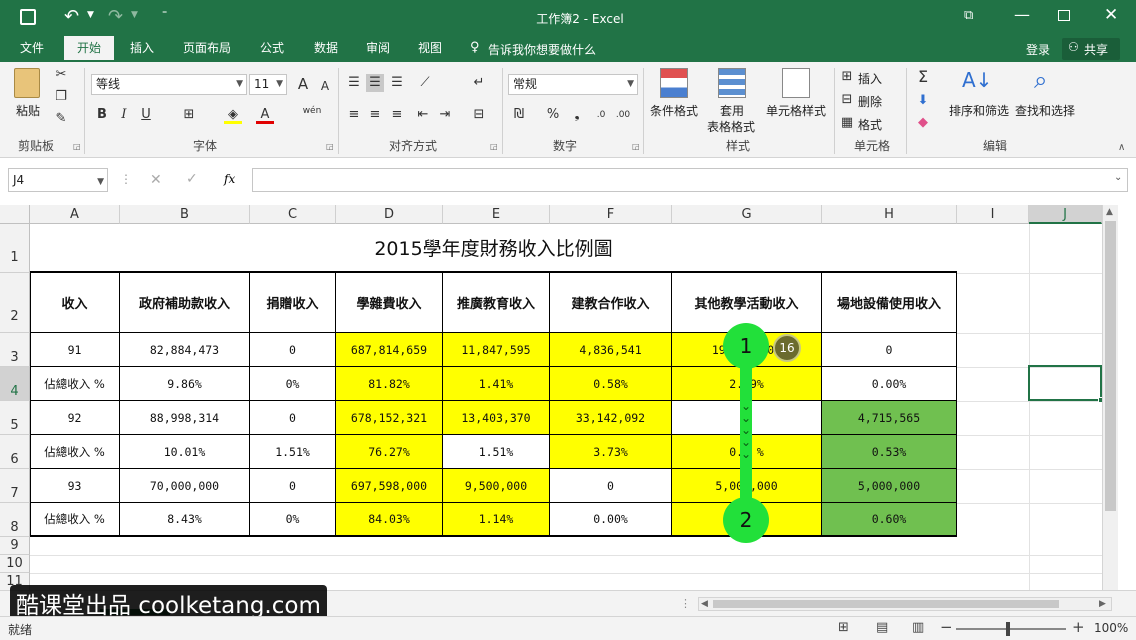 This screenshot has height=640, width=1136. What do you see at coordinates (889, 452) in the screenshot?
I see `table-cell-h6: 0.53%` at bounding box center [889, 452].